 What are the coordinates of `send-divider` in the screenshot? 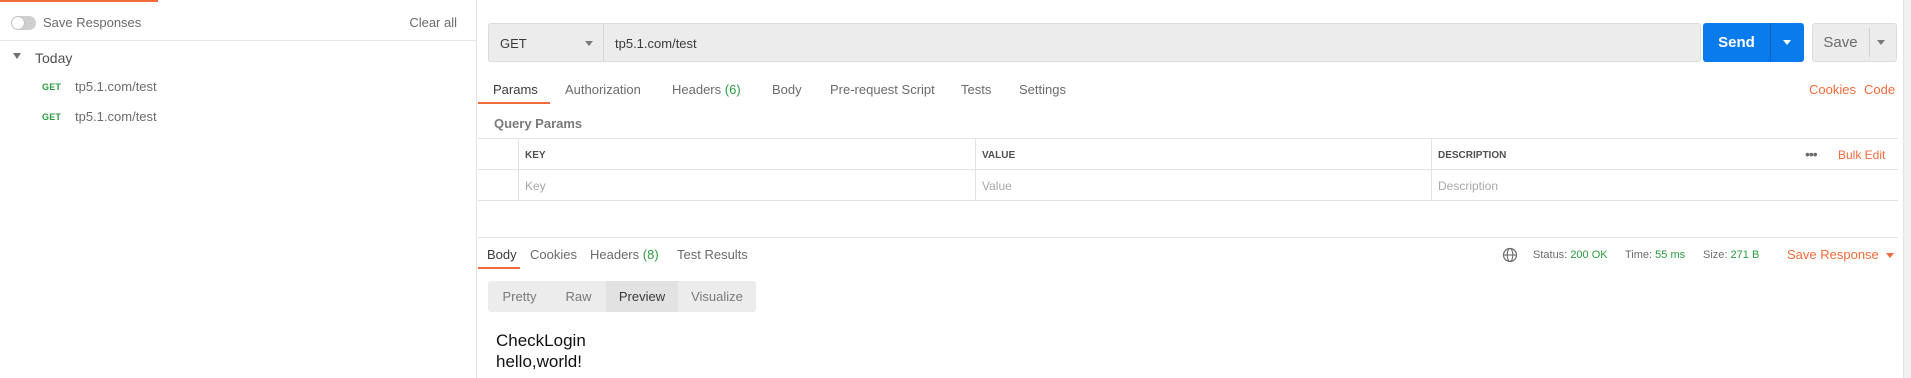 It's located at (1770, 42).